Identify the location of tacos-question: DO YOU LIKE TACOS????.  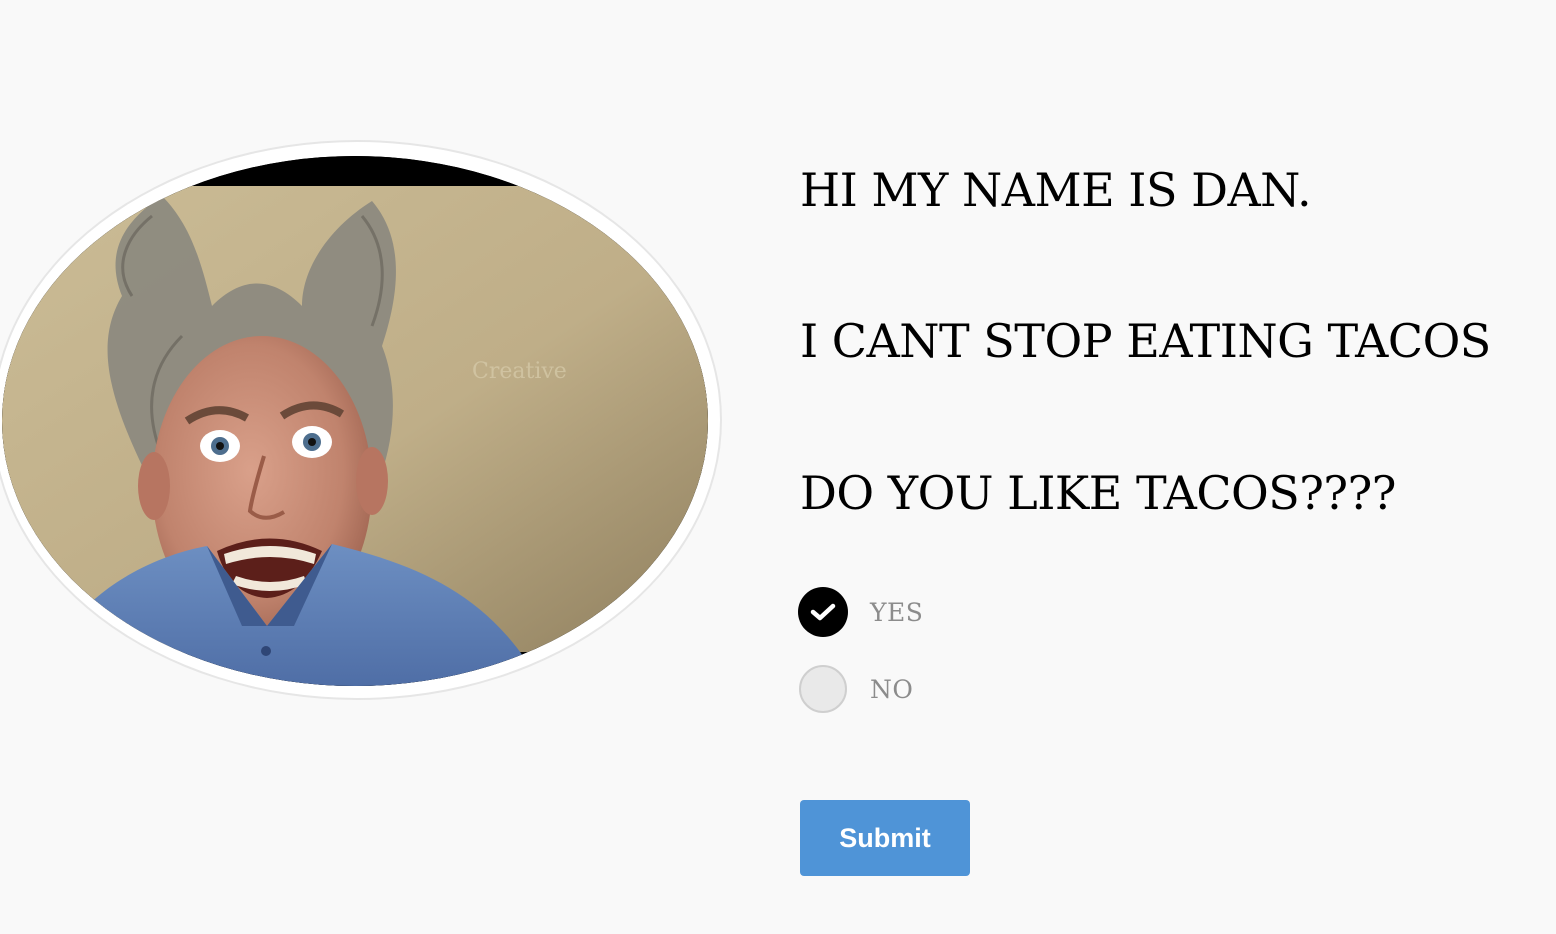
(1098, 493).